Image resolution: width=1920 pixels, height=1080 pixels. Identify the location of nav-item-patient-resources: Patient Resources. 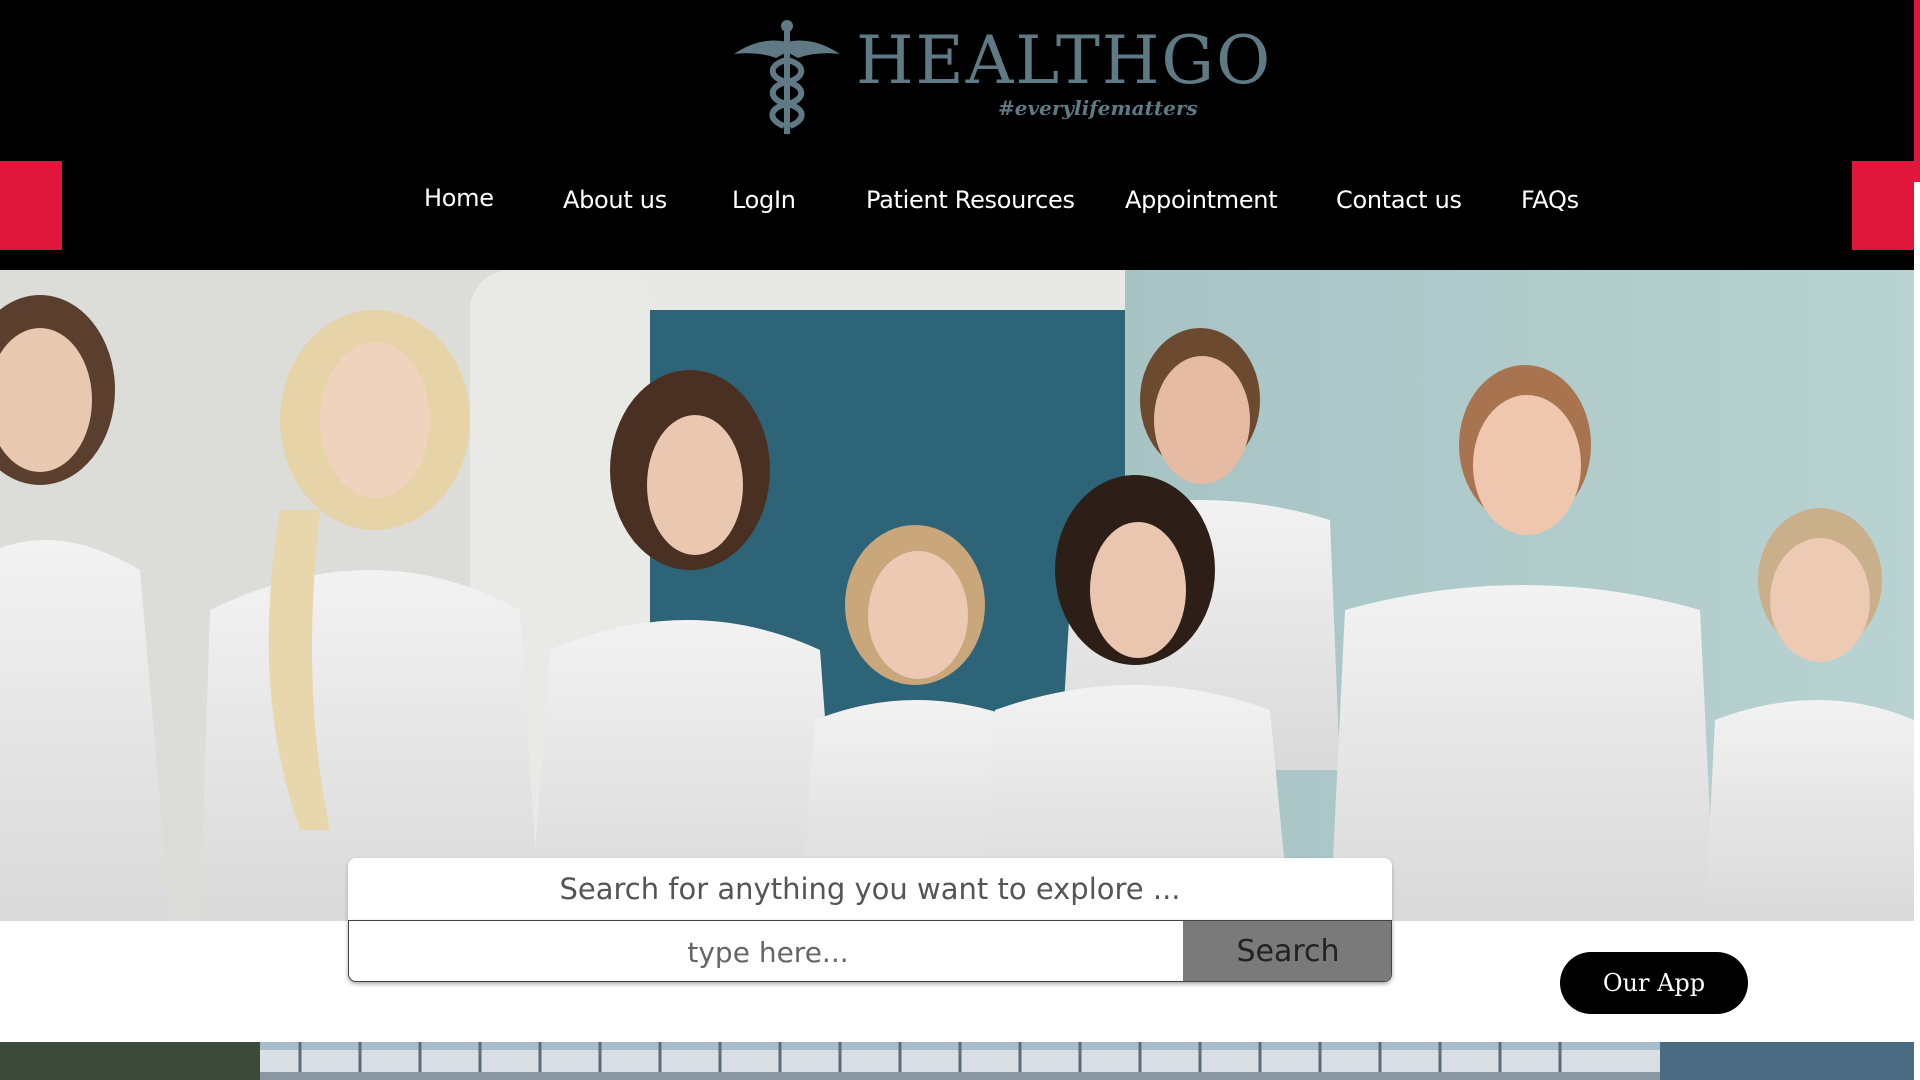
(970, 200).